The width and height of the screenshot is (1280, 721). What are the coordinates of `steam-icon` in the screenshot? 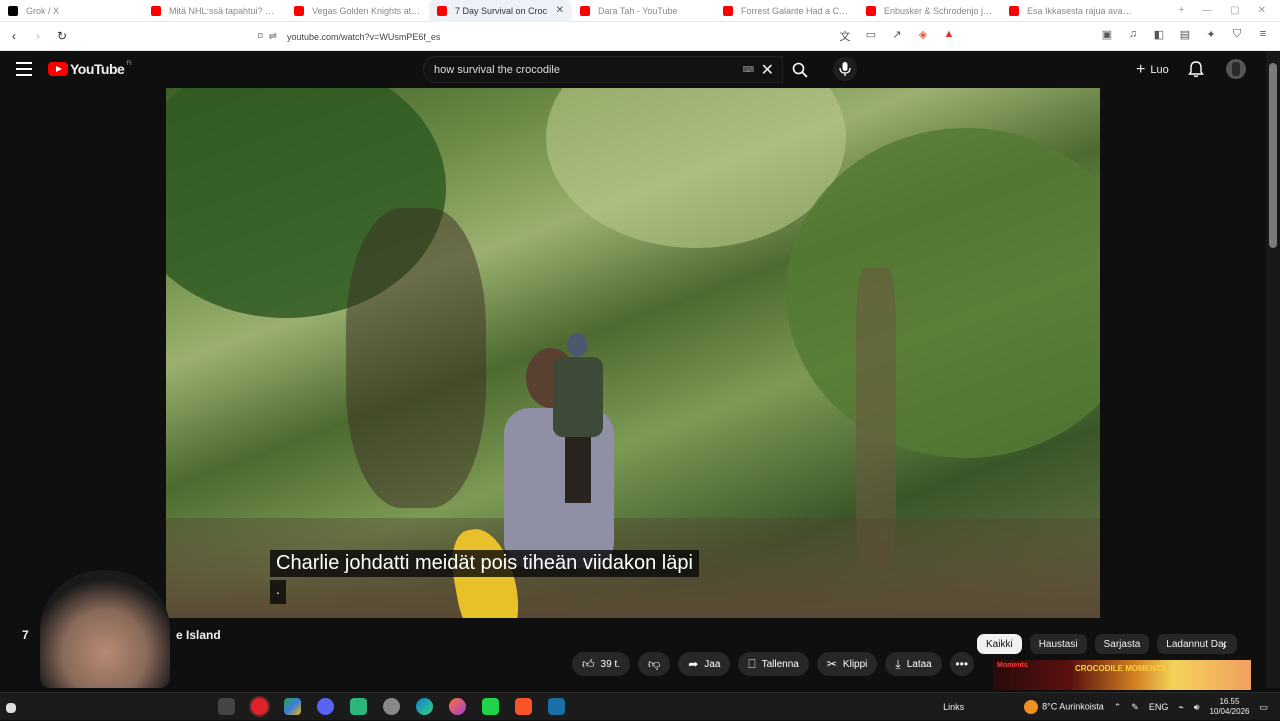 It's located at (556, 706).